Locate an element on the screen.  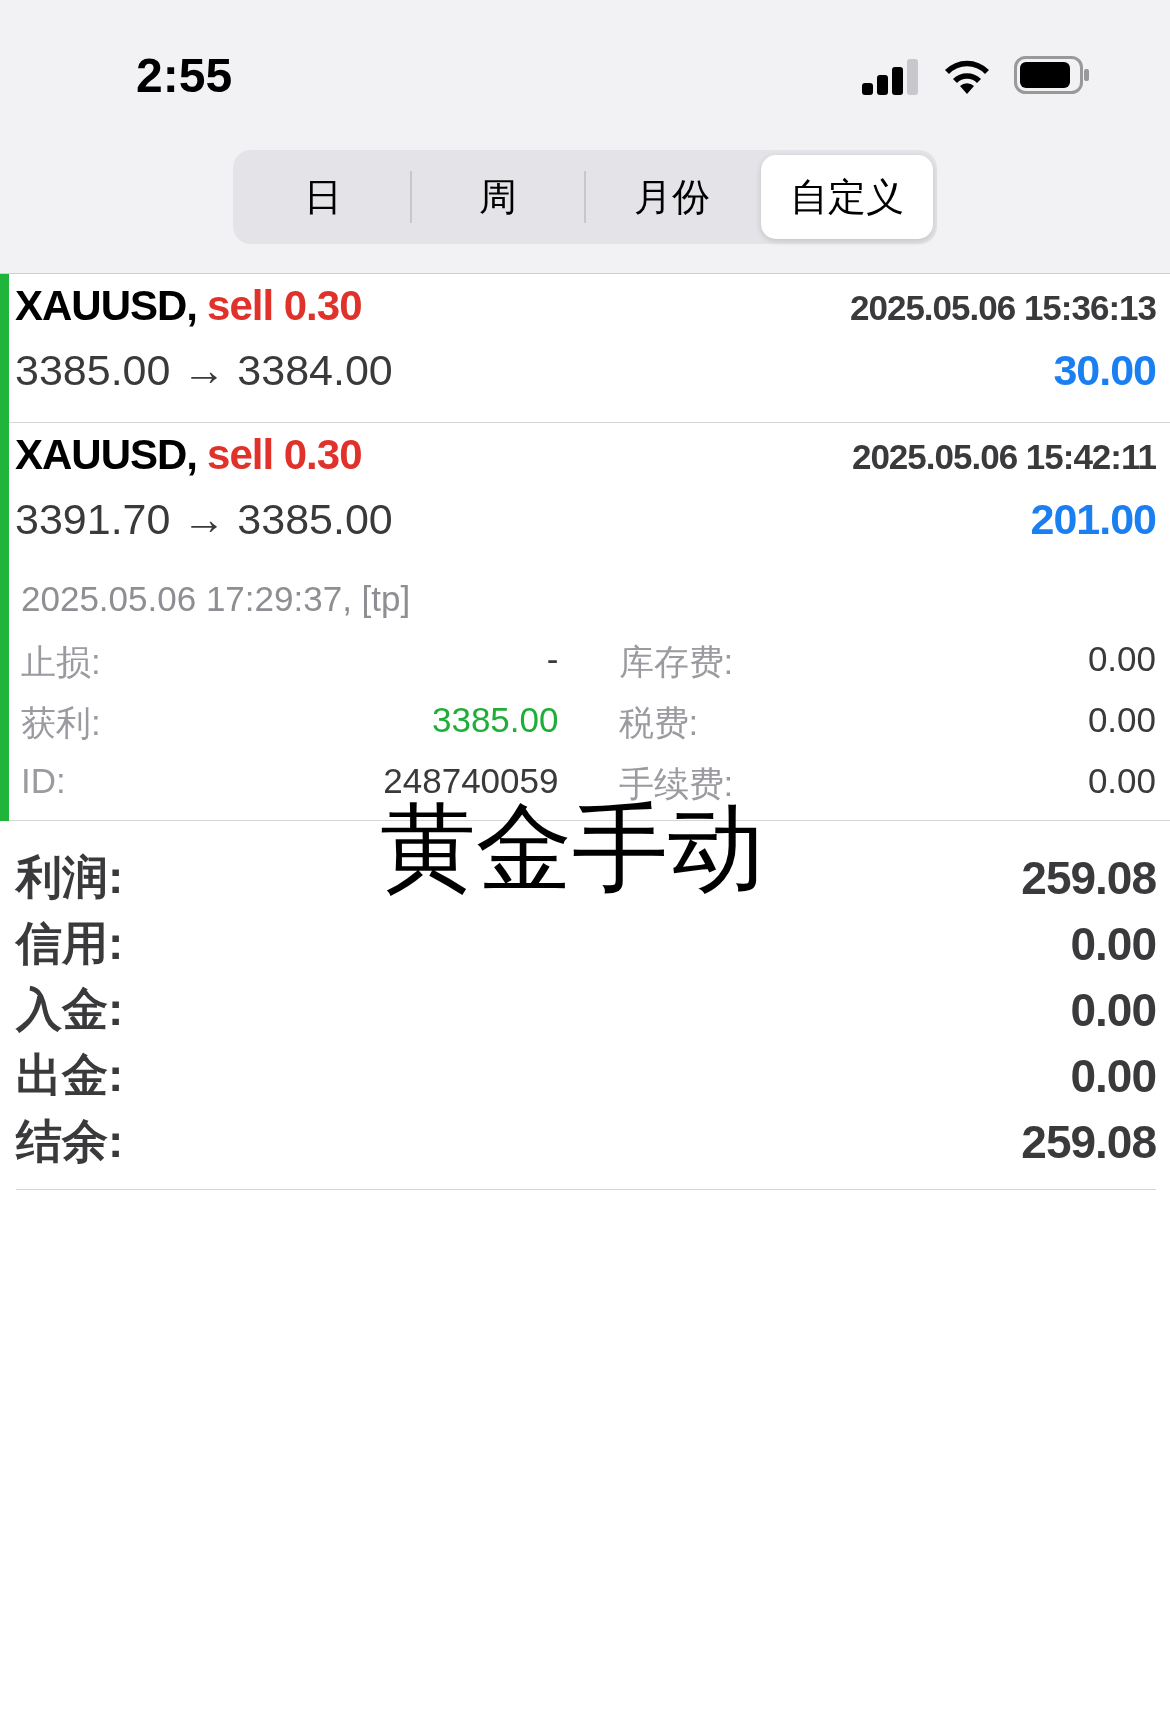
detail-label: 税费: is located at coordinates (658, 723).